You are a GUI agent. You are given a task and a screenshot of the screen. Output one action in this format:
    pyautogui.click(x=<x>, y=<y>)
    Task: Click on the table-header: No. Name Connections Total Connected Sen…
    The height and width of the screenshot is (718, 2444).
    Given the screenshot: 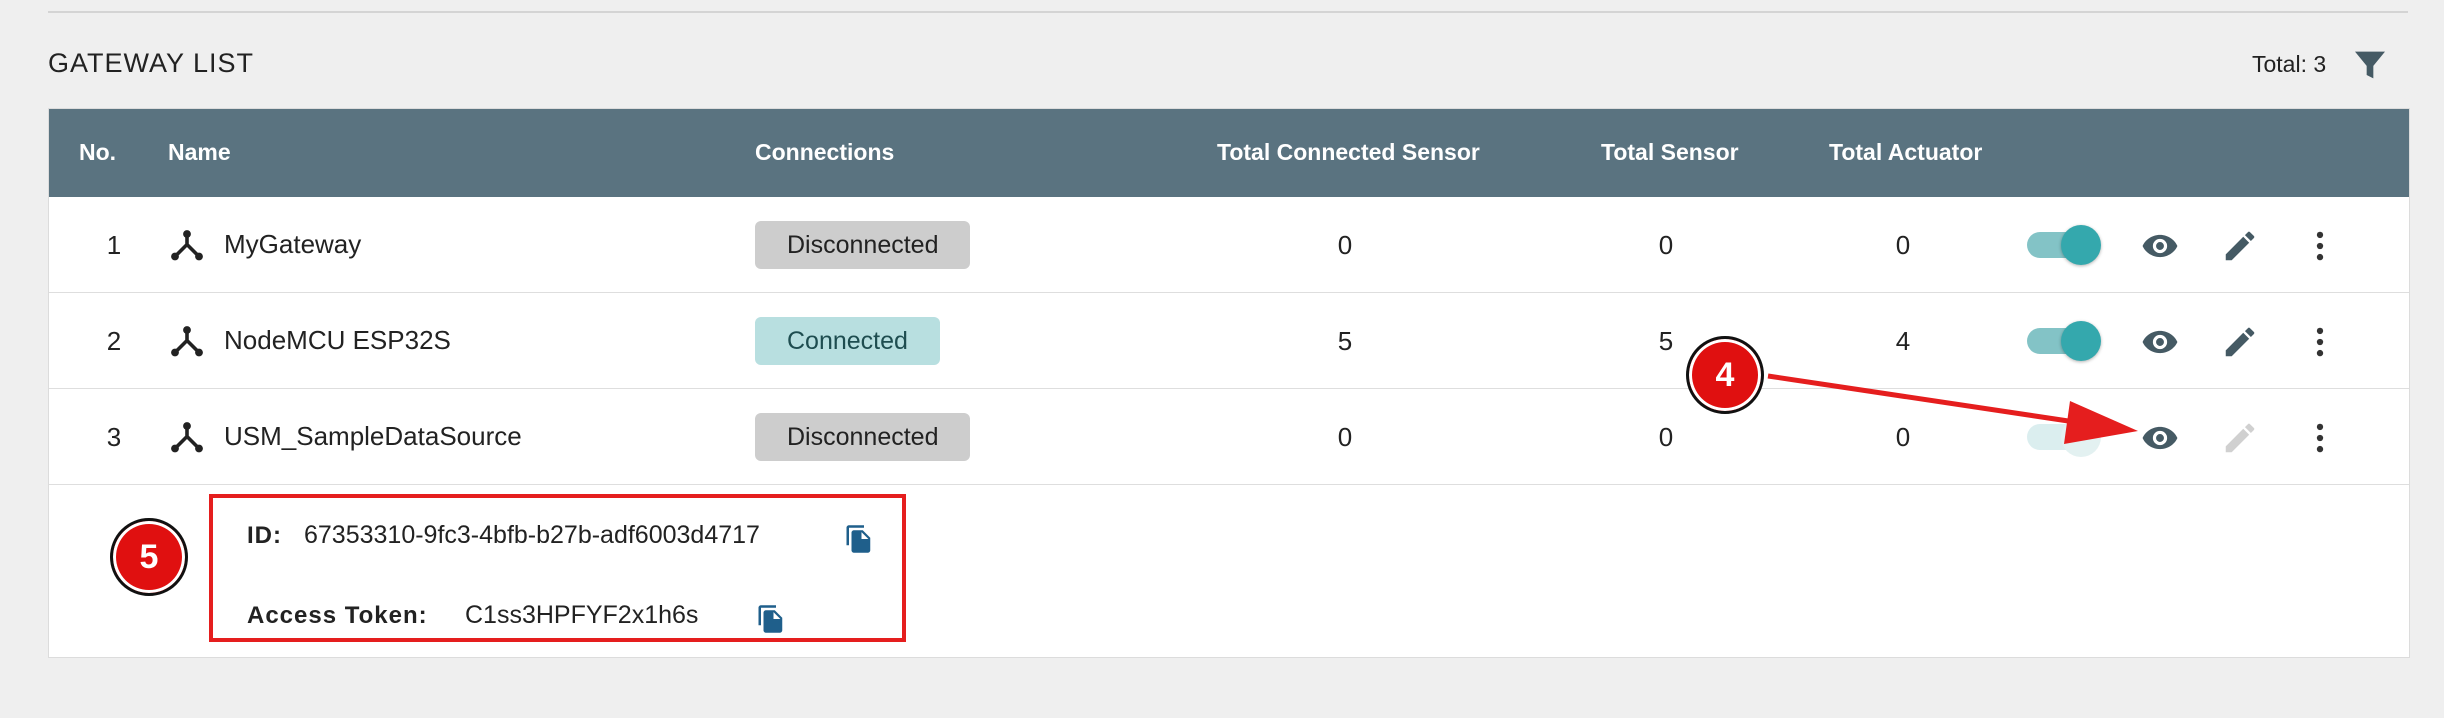 What is the action you would take?
    pyautogui.click(x=1229, y=153)
    